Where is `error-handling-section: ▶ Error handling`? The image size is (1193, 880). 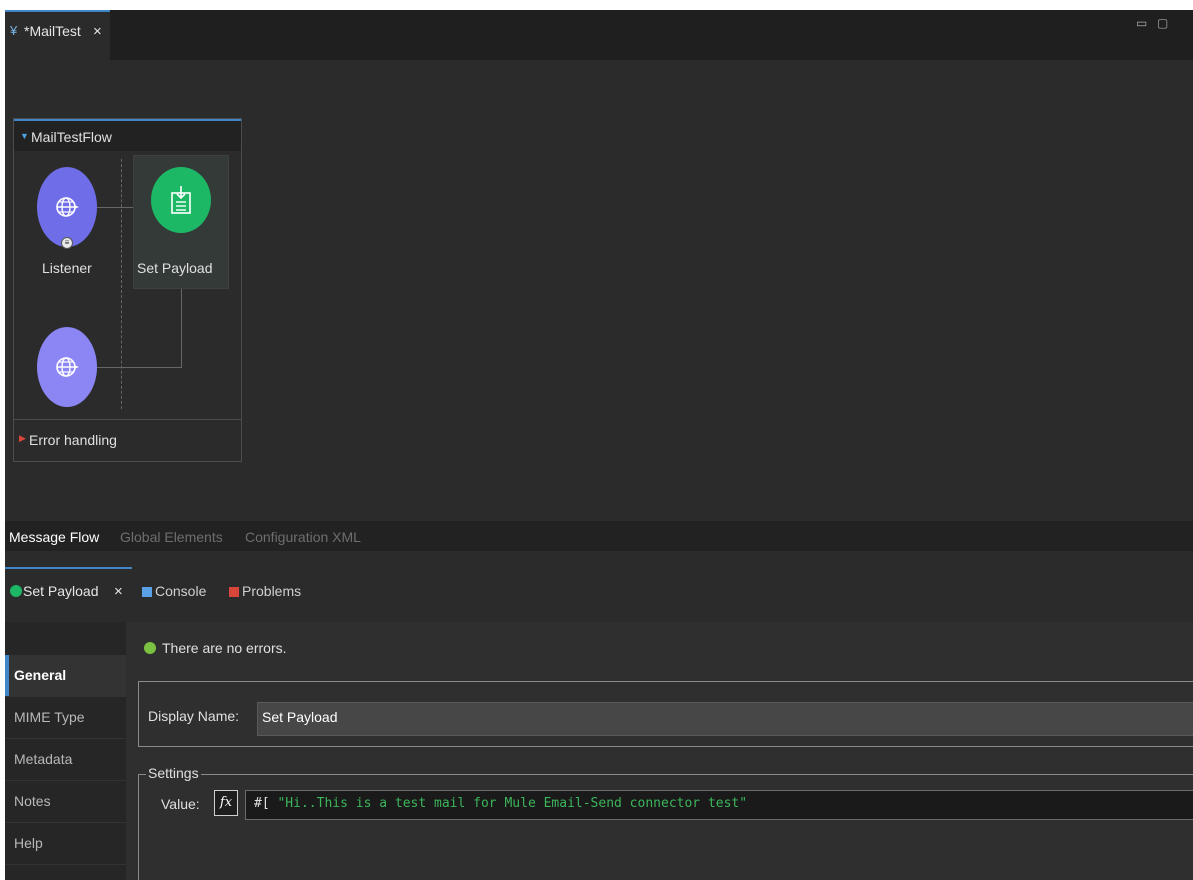
error-handling-section: ▶ Error handling is located at coordinates (127, 440).